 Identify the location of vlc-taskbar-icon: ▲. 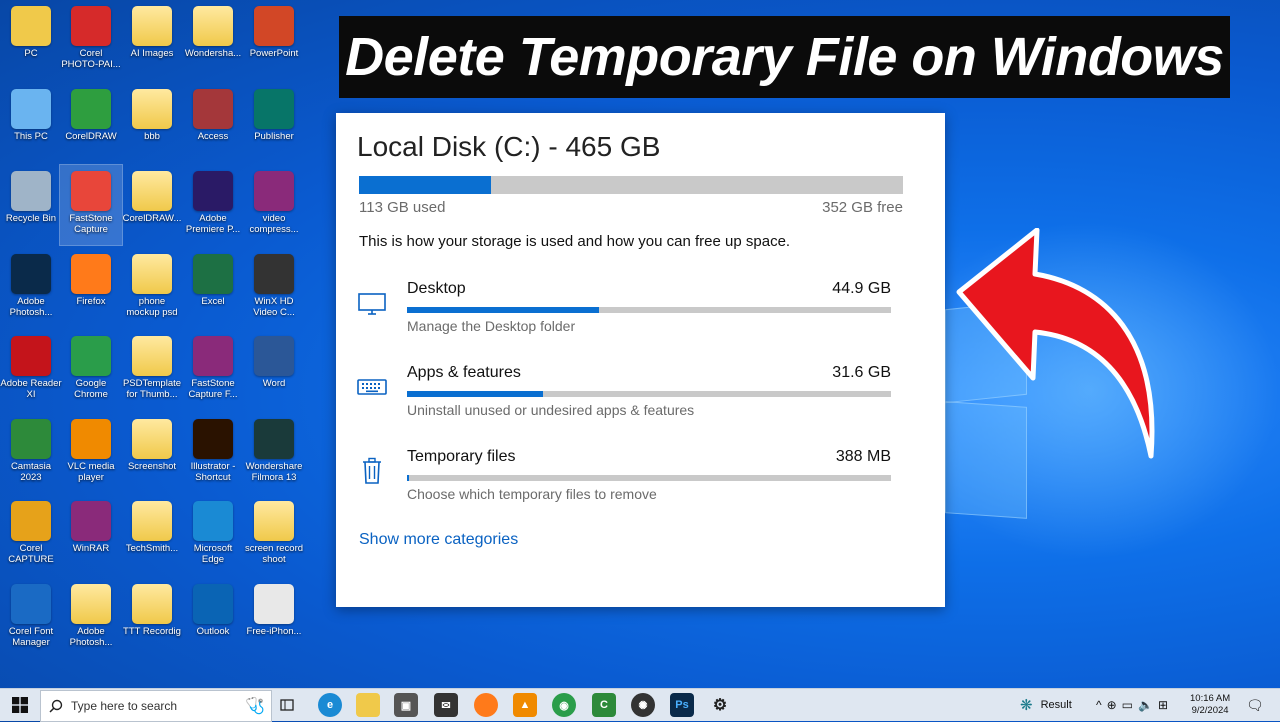
(525, 705).